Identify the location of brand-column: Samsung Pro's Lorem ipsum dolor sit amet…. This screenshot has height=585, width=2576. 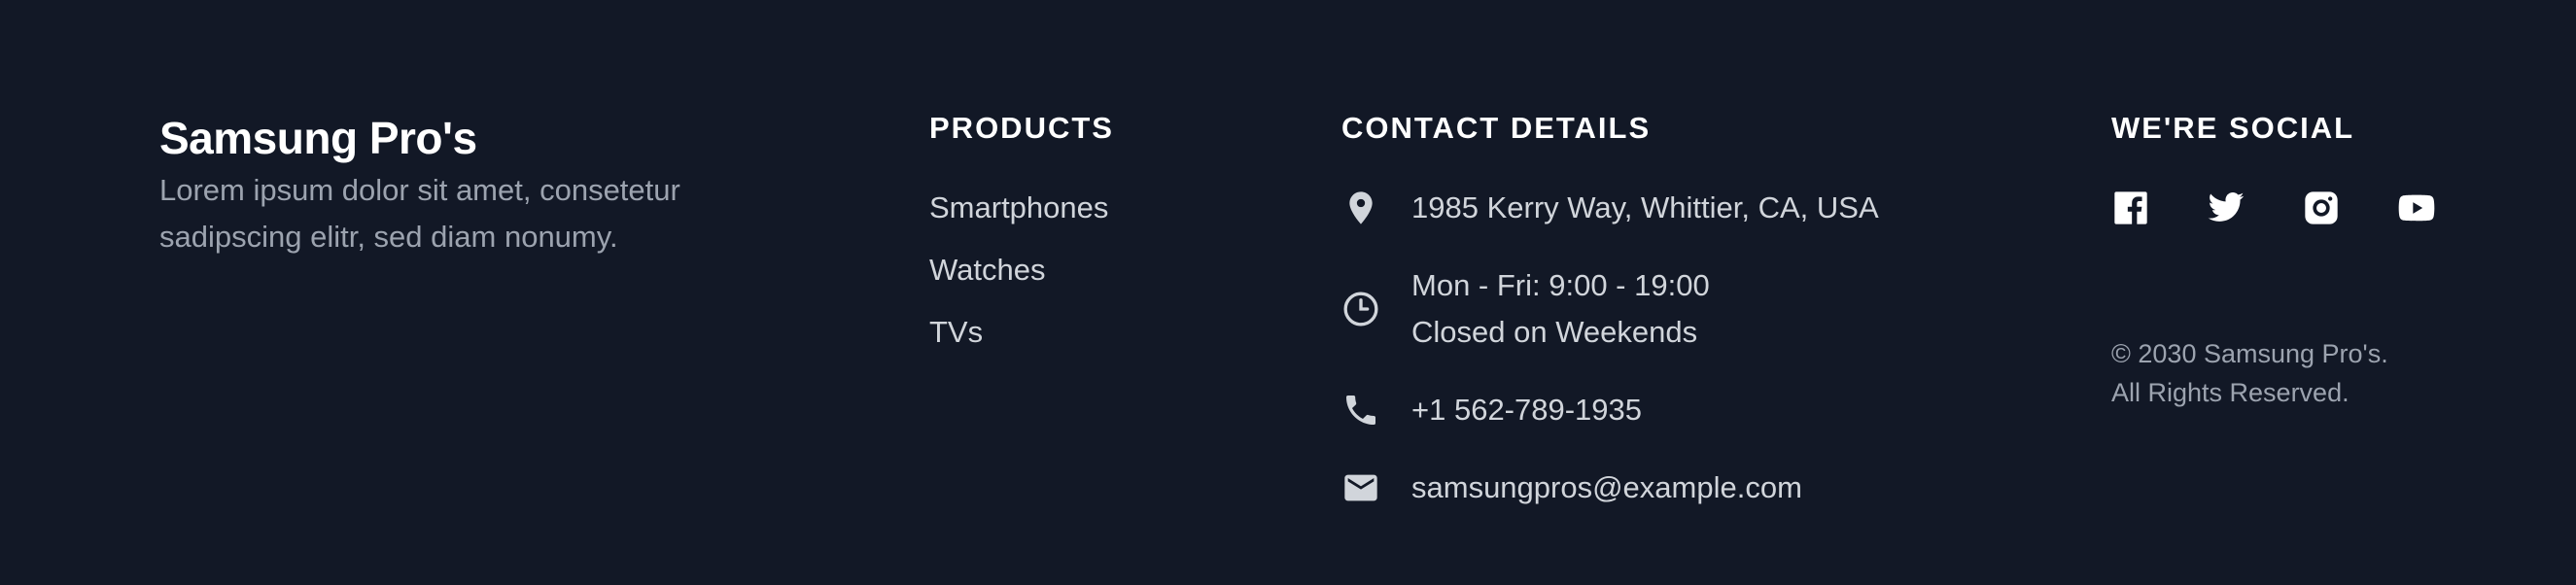
(499, 184).